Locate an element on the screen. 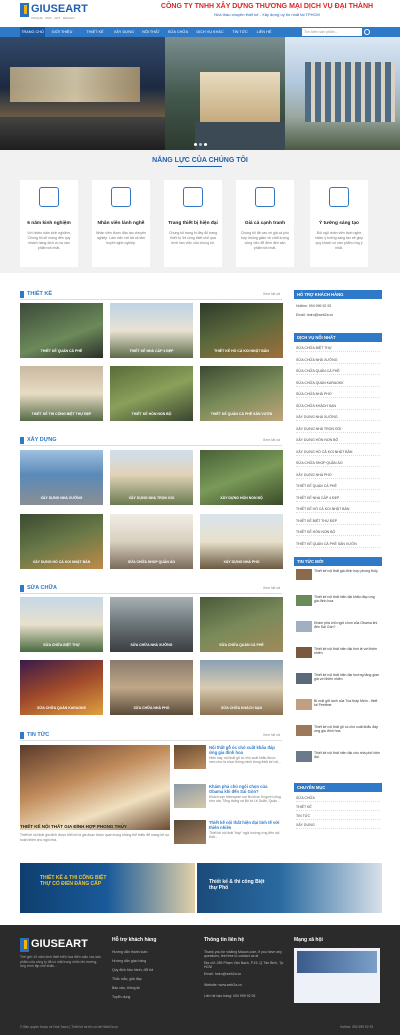 The image size is (400, 1035). service-link: THIẾT KẾ QUÁN CÀ PHÊ SÂN VƯỜN is located at coordinates (338, 544).